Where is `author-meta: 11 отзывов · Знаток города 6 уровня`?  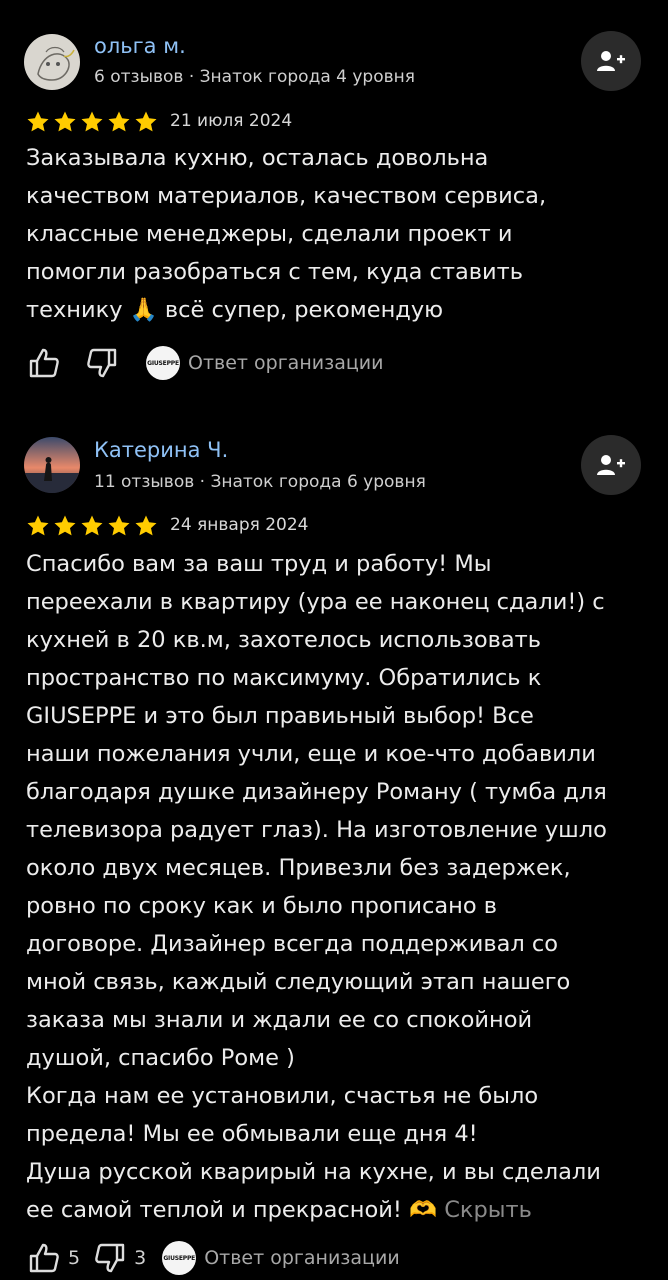
author-meta: 11 отзывов · Знаток города 6 уровня is located at coordinates (260, 482).